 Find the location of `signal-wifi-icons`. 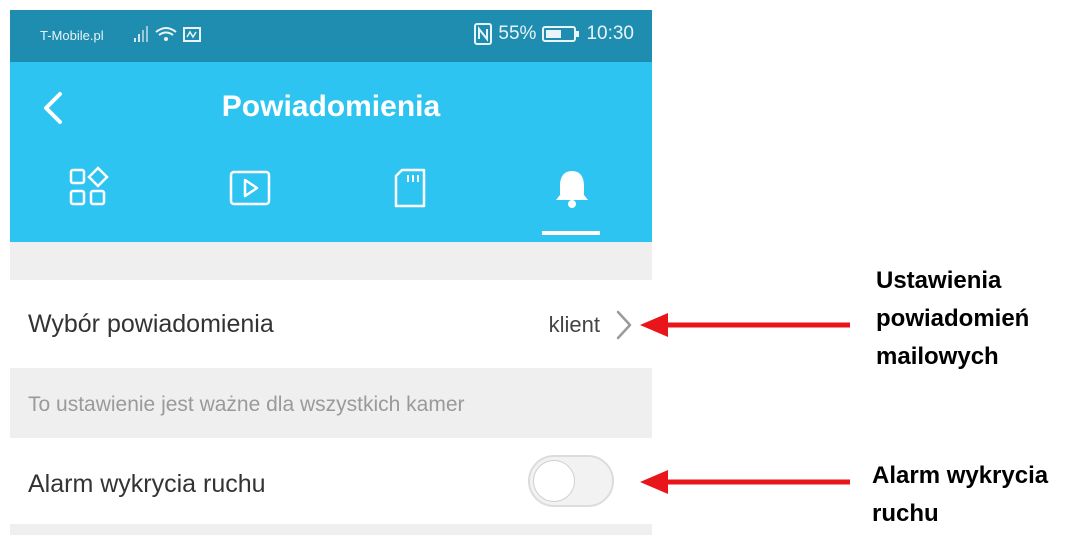

signal-wifi-icons is located at coordinates (167, 34).